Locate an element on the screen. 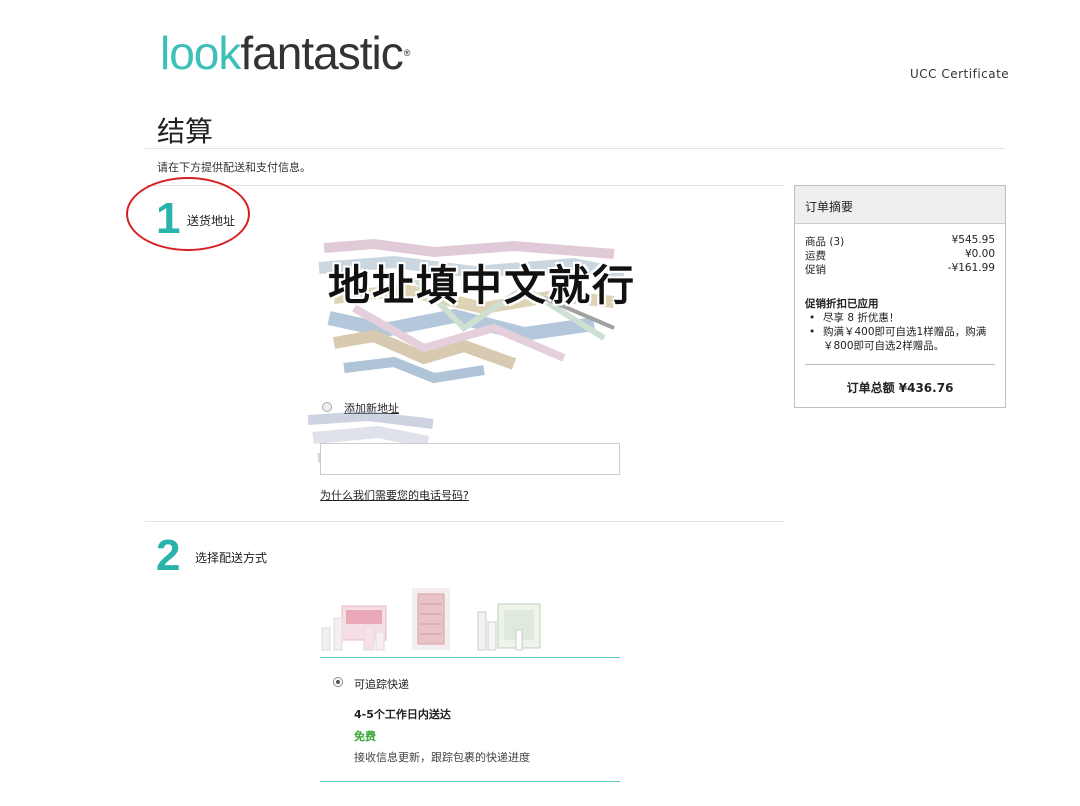 The height and width of the screenshot is (806, 1080). shipping-option-description: 接收信息更新，跟踪包裹的快递进度 is located at coordinates (442, 757).